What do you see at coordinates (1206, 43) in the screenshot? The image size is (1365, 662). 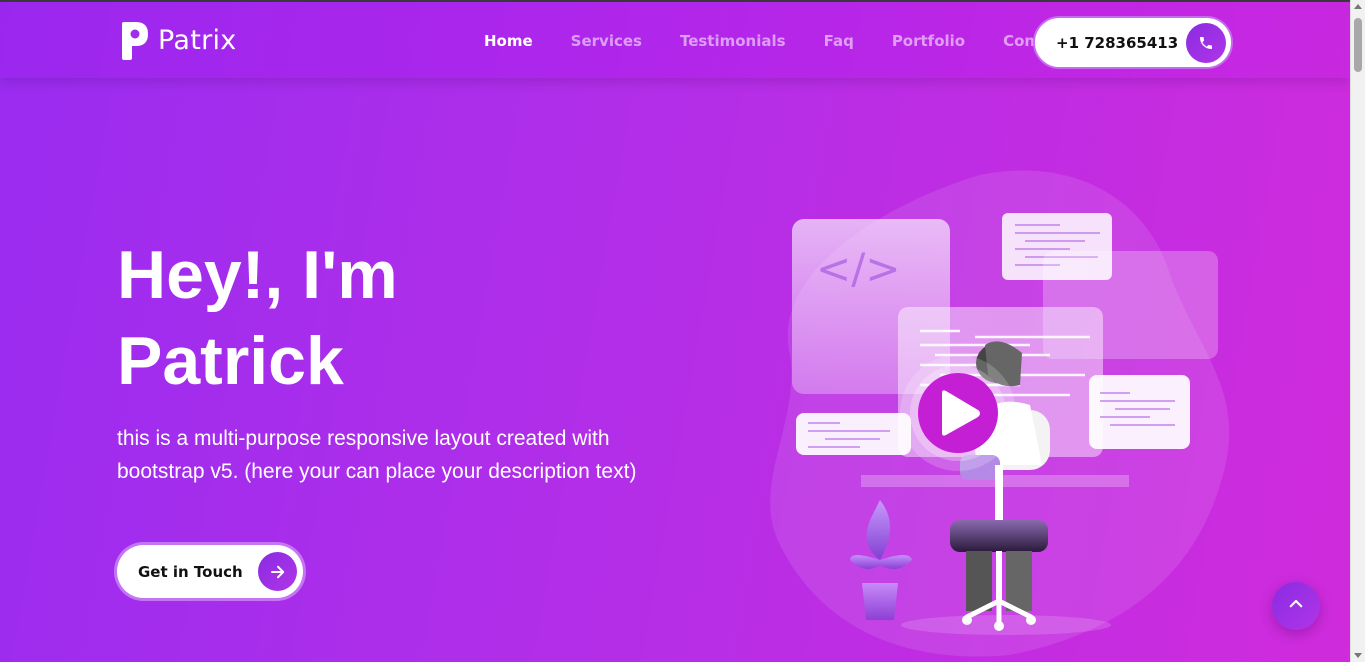 I see `phone-icon` at bounding box center [1206, 43].